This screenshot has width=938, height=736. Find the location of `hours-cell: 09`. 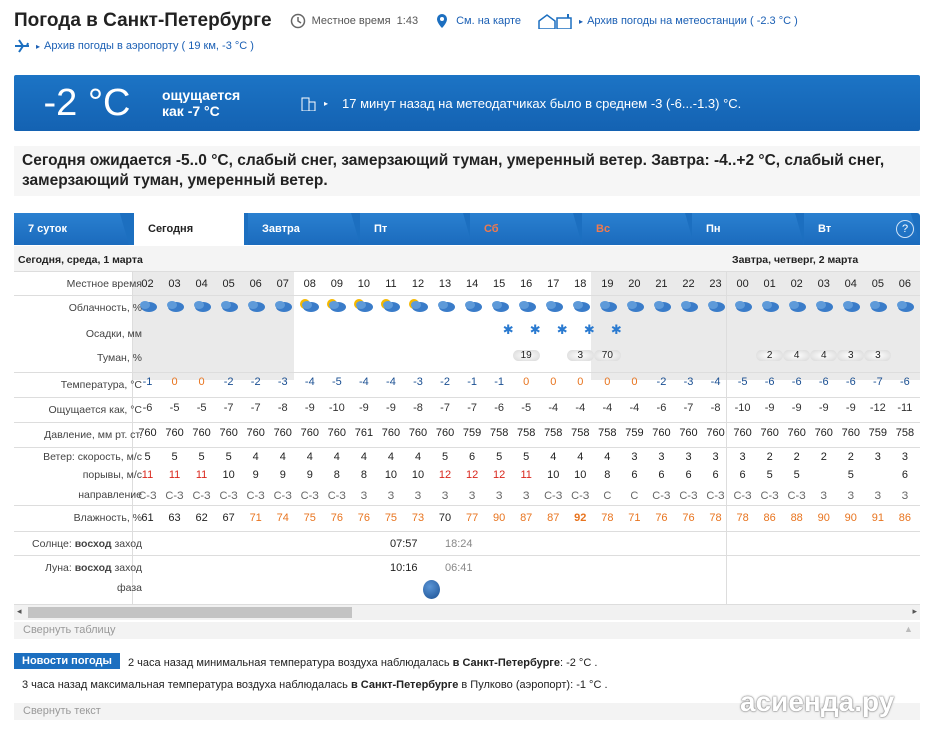

hours-cell: 09 is located at coordinates (336, 284).